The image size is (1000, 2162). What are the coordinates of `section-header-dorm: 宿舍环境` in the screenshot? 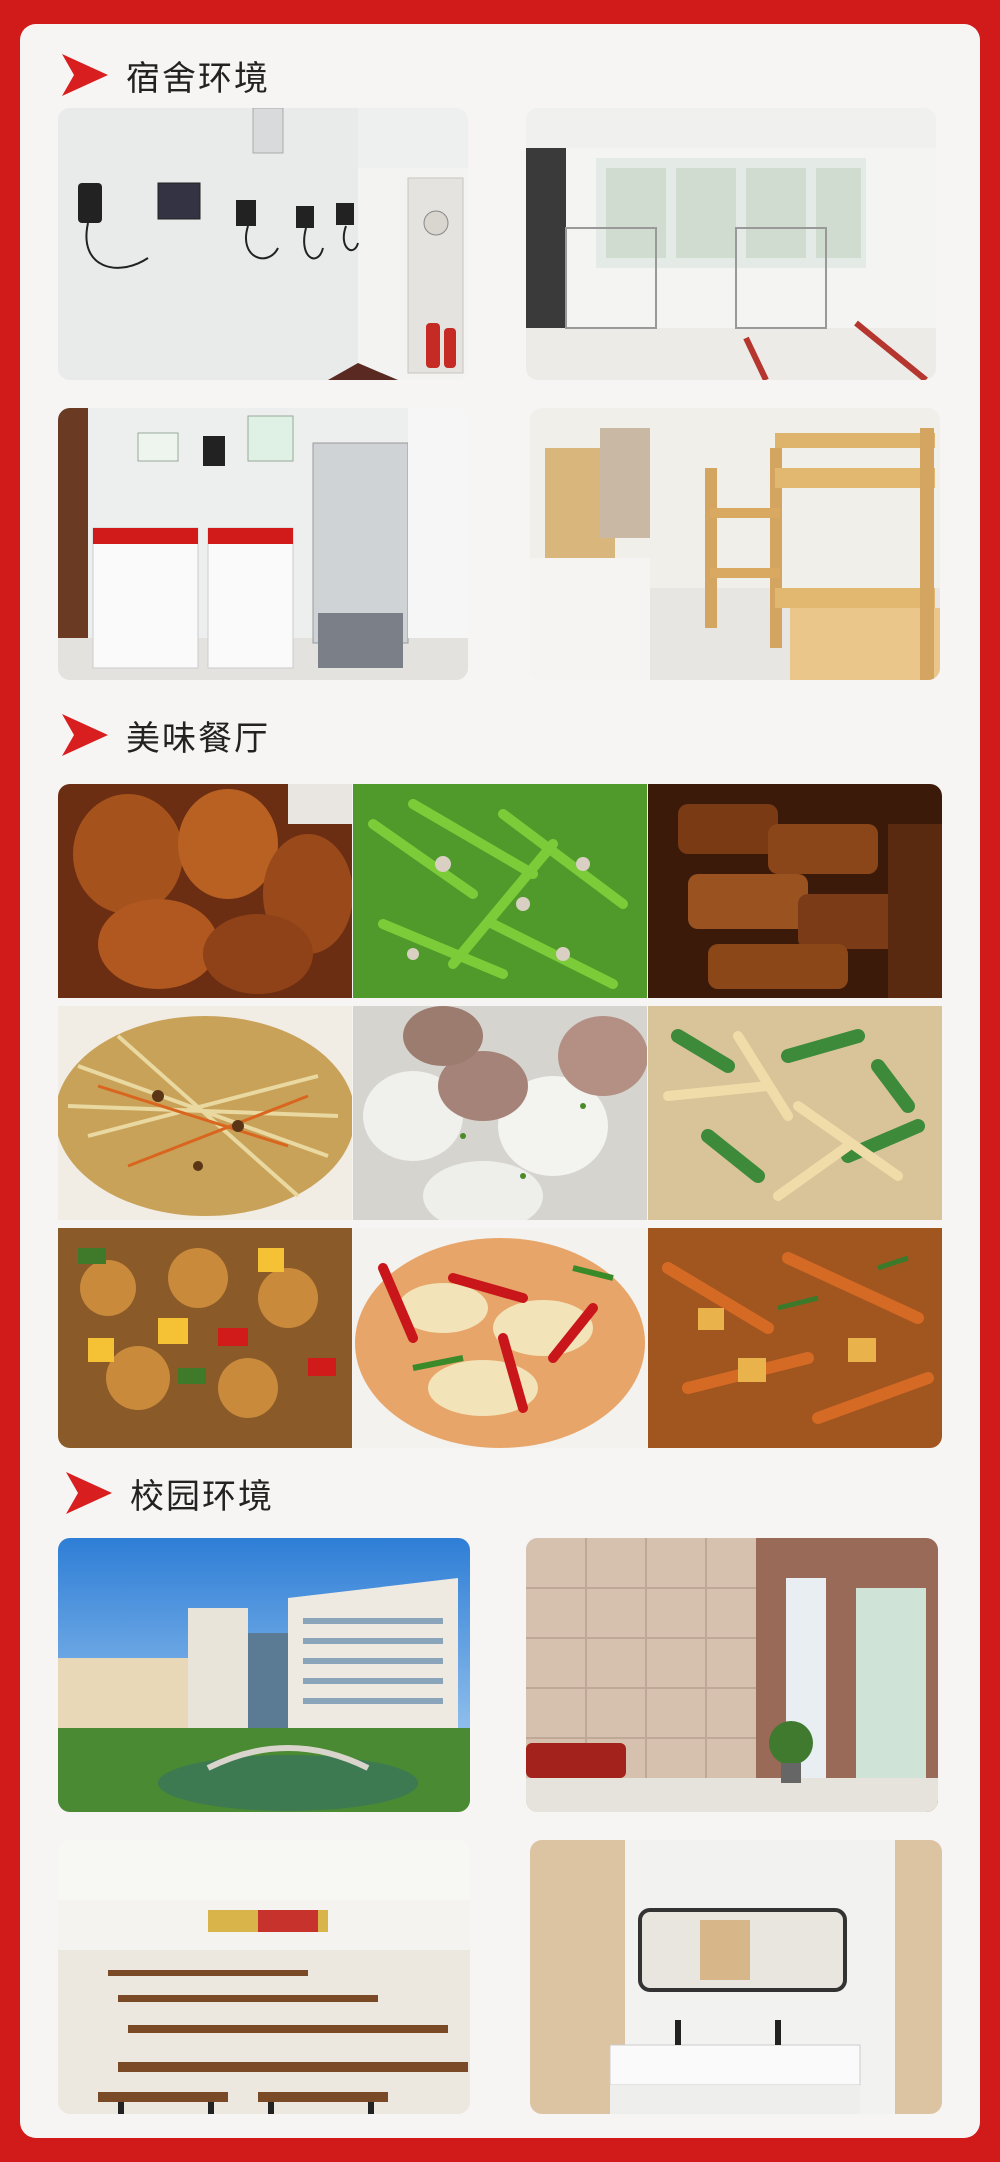 It's located at (166, 75).